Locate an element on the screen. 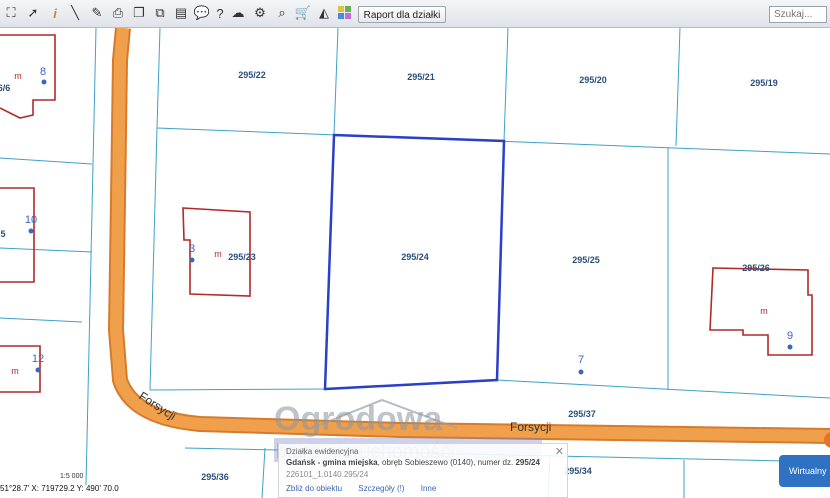 The image size is (830, 498). palette-icon is located at coordinates (345, 13).